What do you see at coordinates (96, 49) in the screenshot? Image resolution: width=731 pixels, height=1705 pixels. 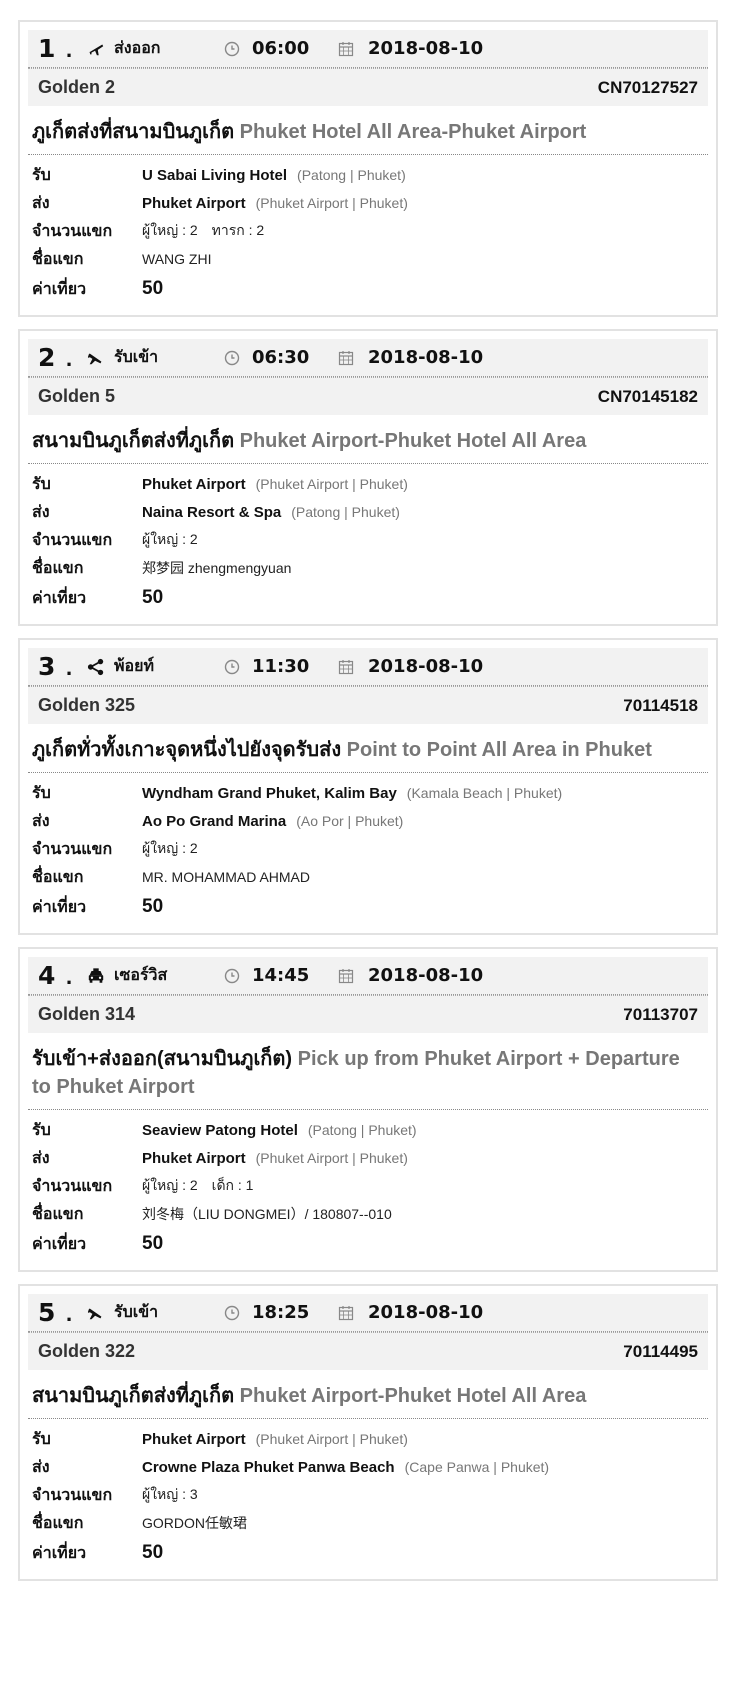 I see `plane-takeoff-icon` at bounding box center [96, 49].